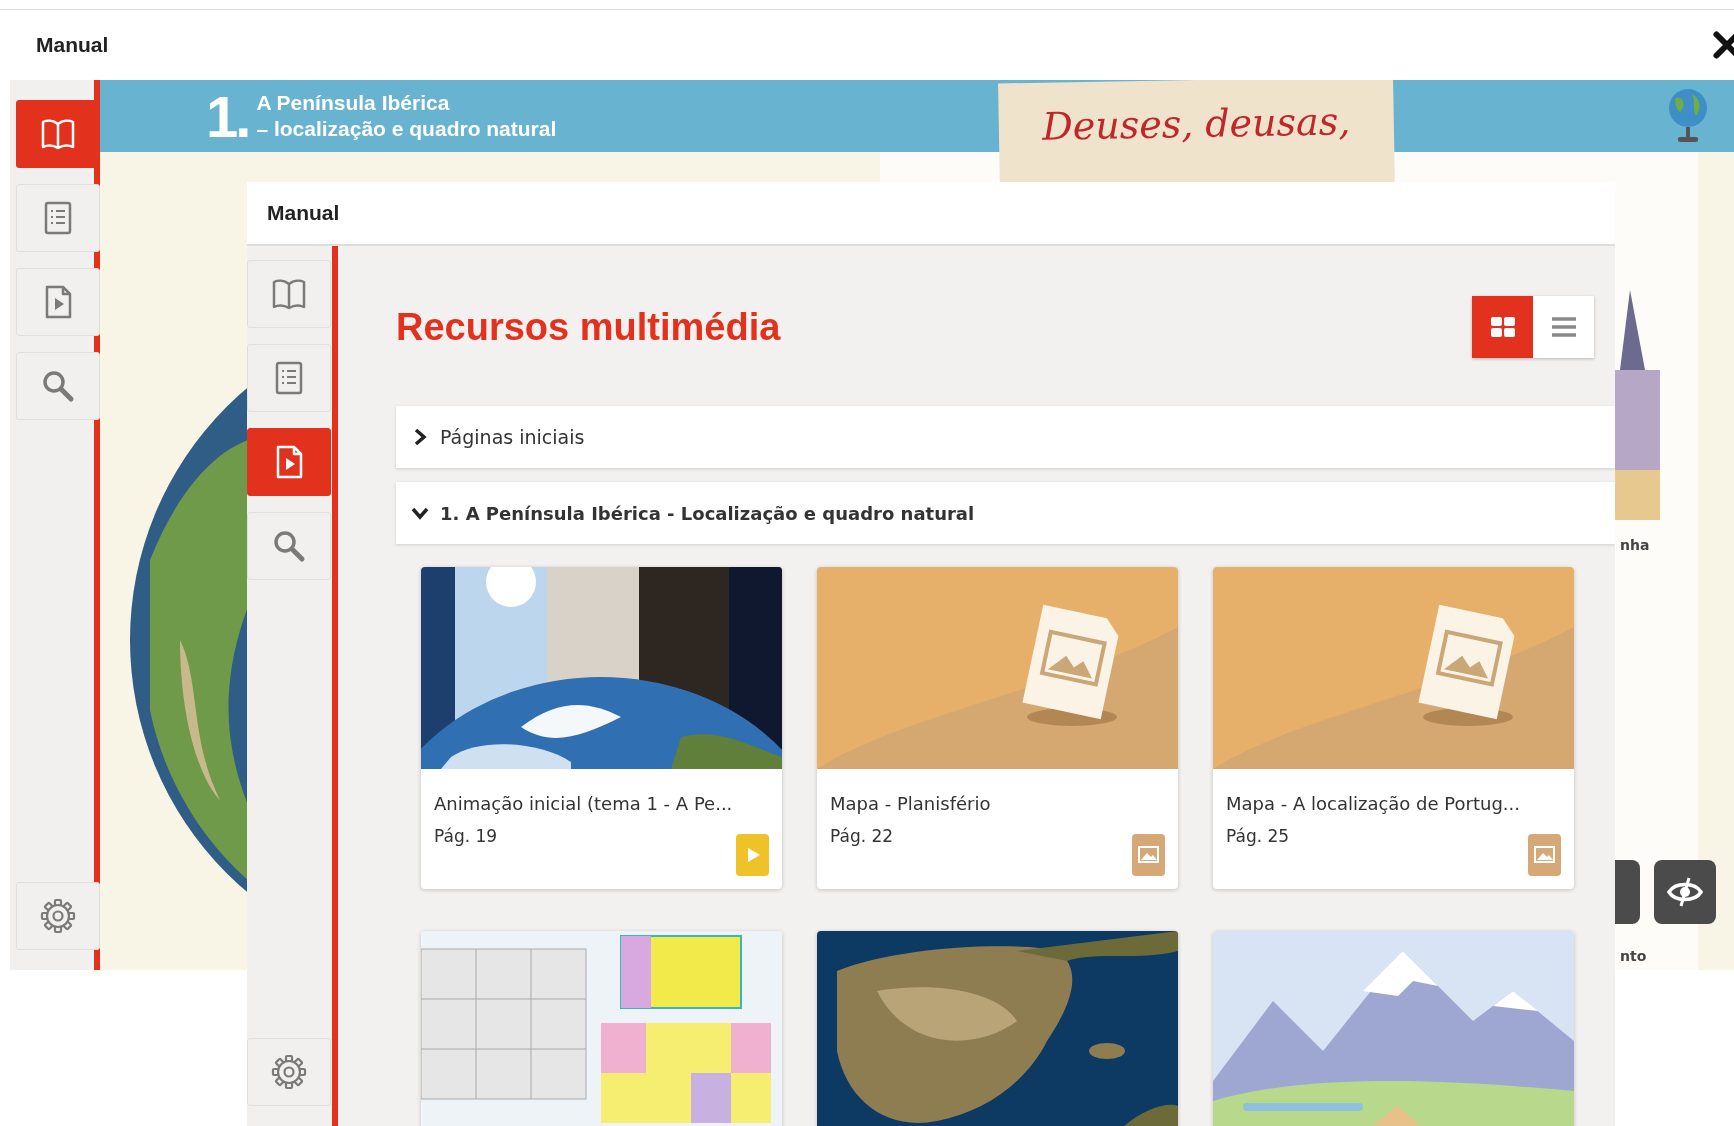 The image size is (1734, 1126). Describe the element at coordinates (1196, 125) in the screenshot. I see `parchment-title: Deuses, deusas,` at that location.